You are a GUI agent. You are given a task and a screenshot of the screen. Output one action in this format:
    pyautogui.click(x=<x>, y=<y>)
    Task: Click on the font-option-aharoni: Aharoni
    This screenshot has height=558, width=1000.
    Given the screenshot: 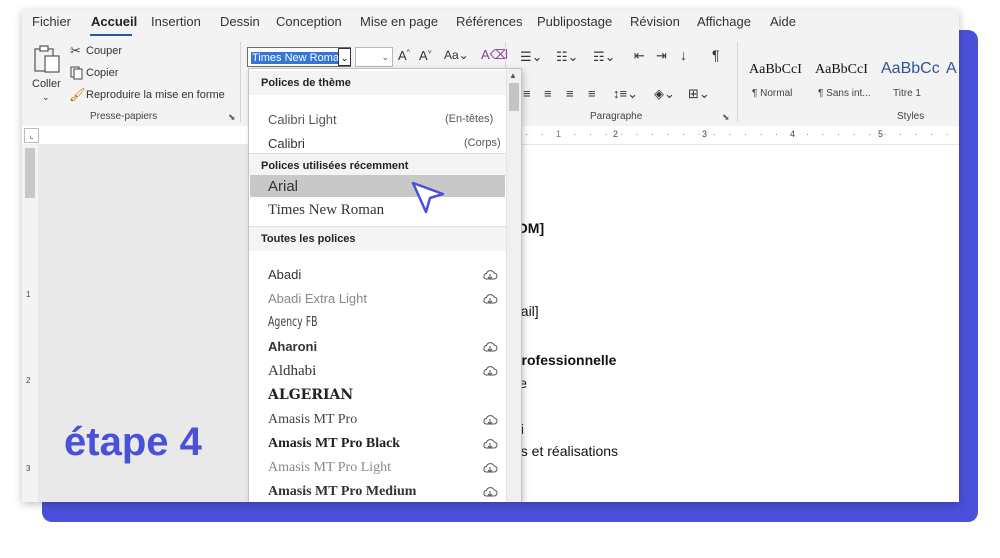 What is the action you would take?
    pyautogui.click(x=292, y=346)
    